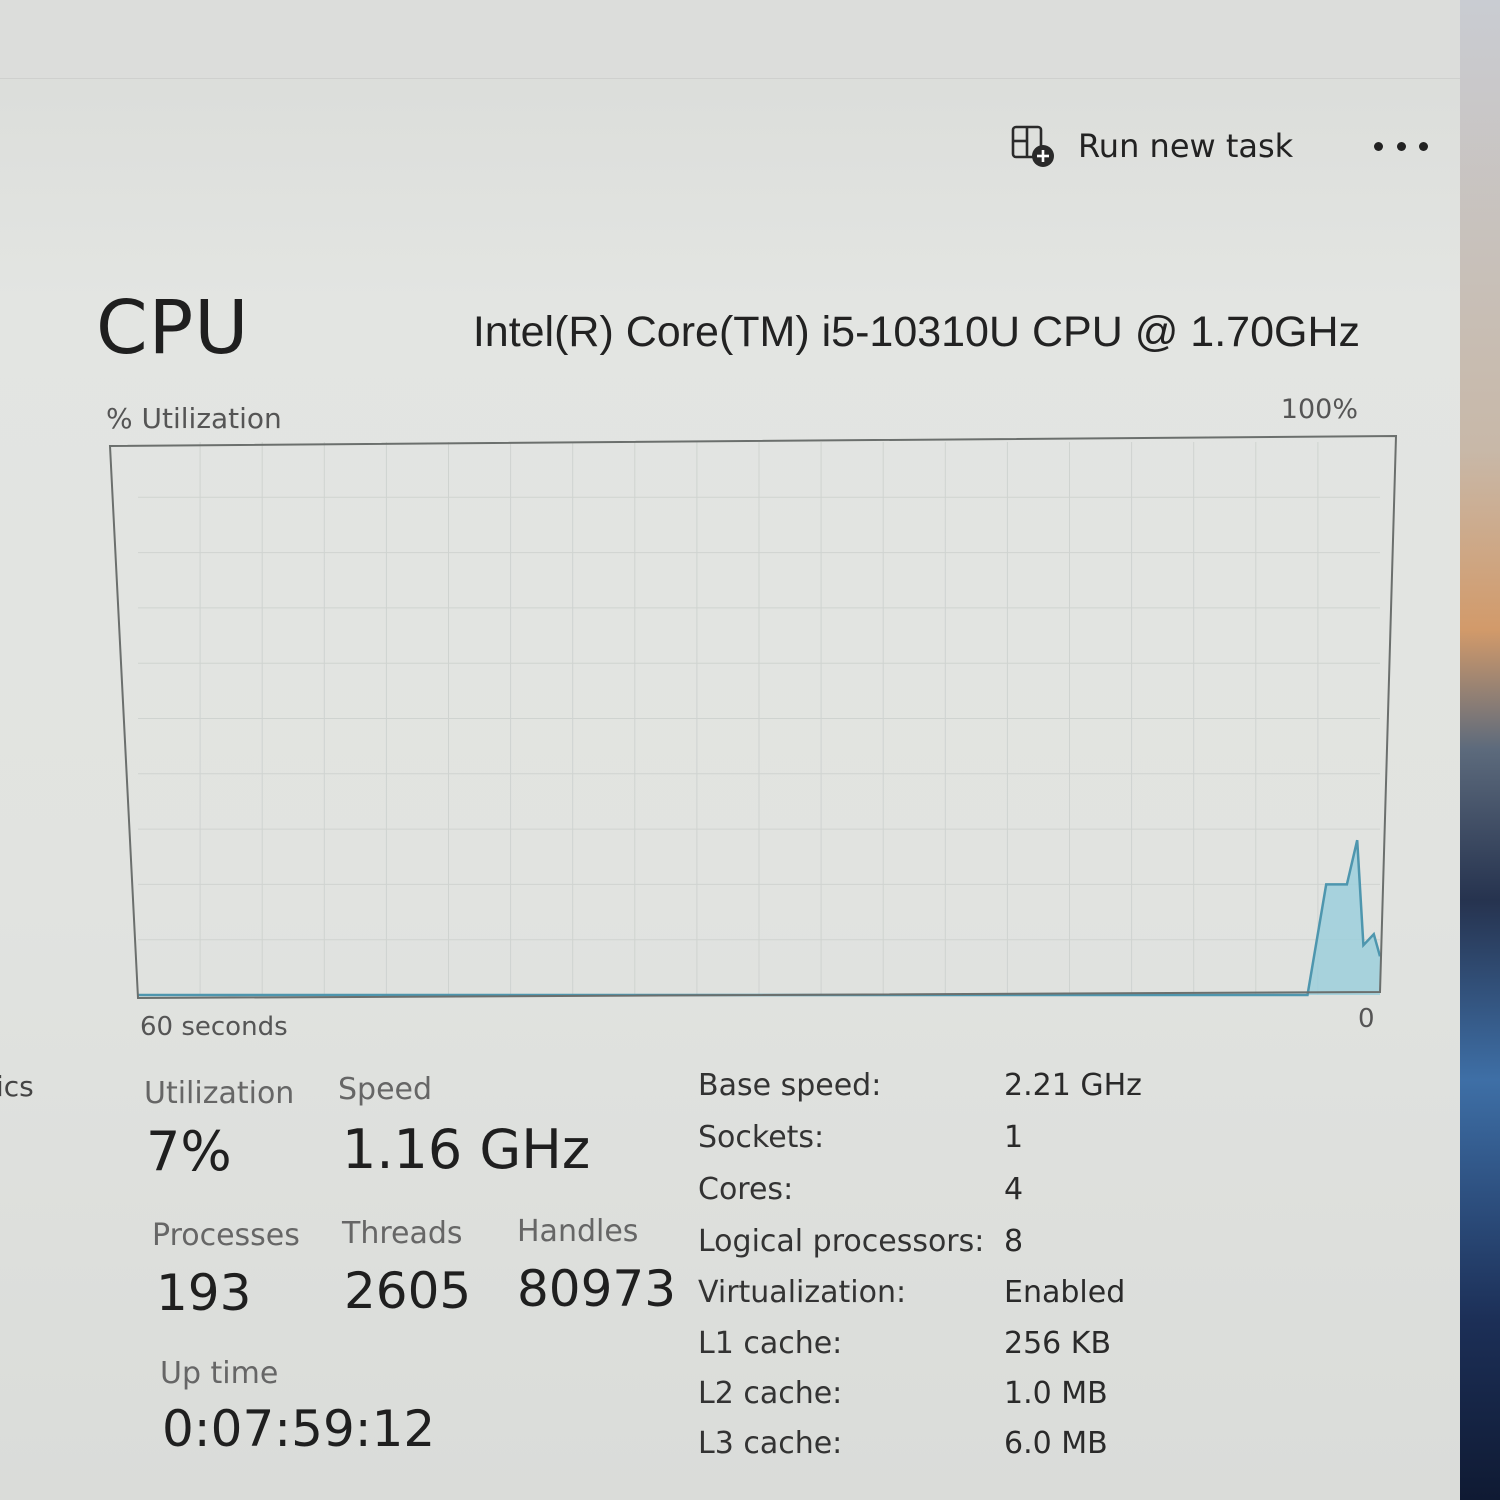 Image resolution: width=1500 pixels, height=1500 pixels. What do you see at coordinates (1014, 1189) in the screenshot?
I see `spec-value: 4` at bounding box center [1014, 1189].